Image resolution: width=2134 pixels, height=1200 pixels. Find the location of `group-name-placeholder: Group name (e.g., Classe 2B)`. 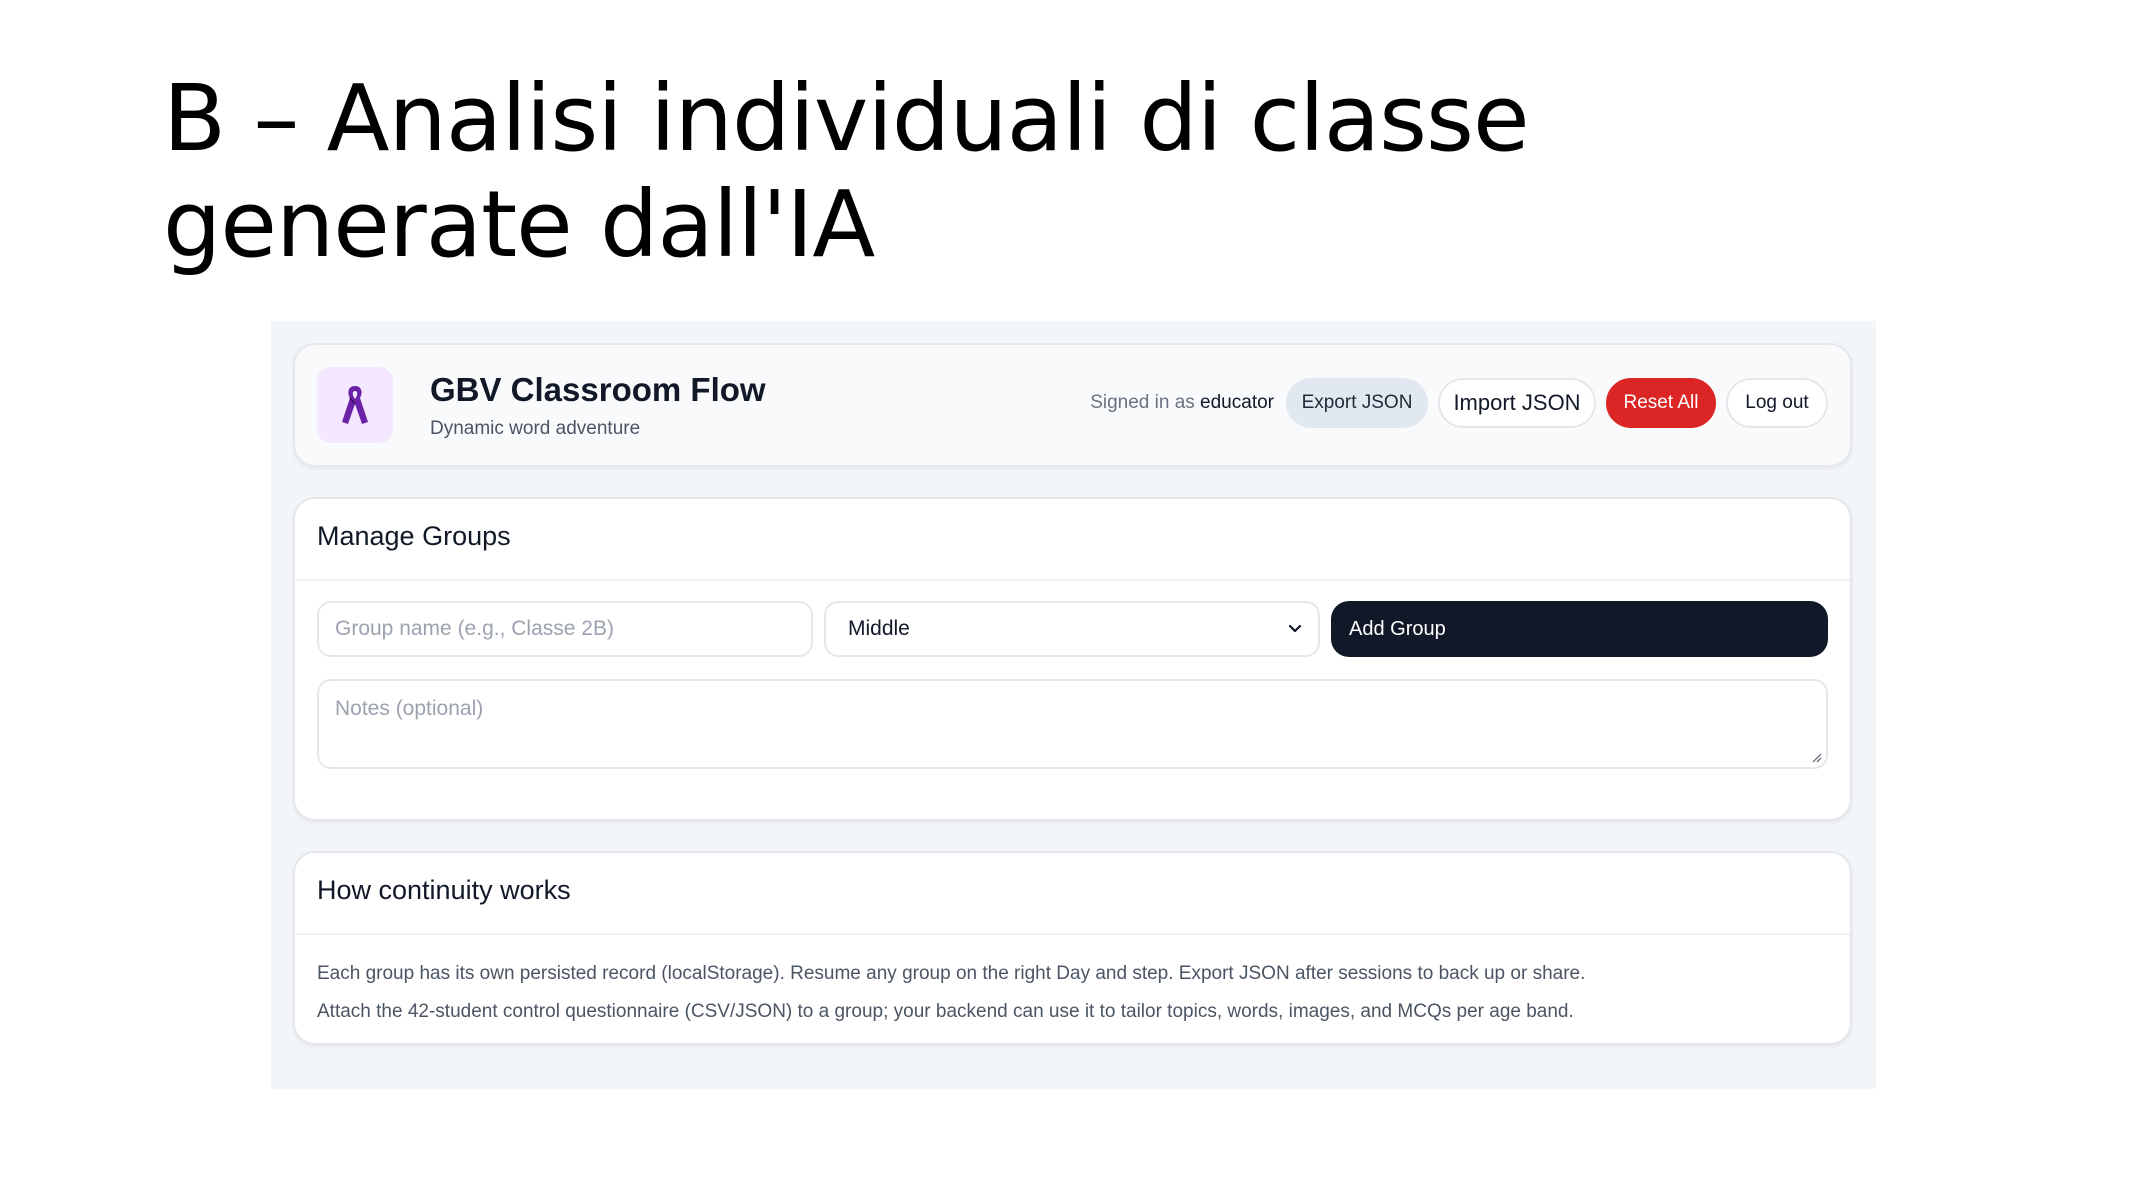

group-name-placeholder: Group name (e.g., Classe 2B) is located at coordinates (474, 628).